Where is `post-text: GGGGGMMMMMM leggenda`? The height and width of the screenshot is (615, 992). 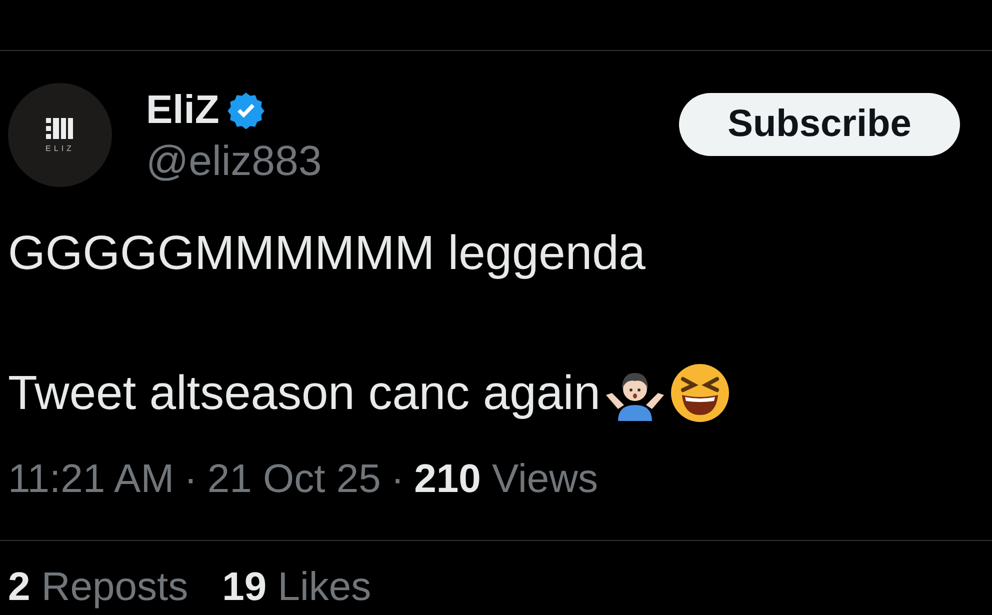 post-text: GGGGGMMMMMM leggenda is located at coordinates (327, 253).